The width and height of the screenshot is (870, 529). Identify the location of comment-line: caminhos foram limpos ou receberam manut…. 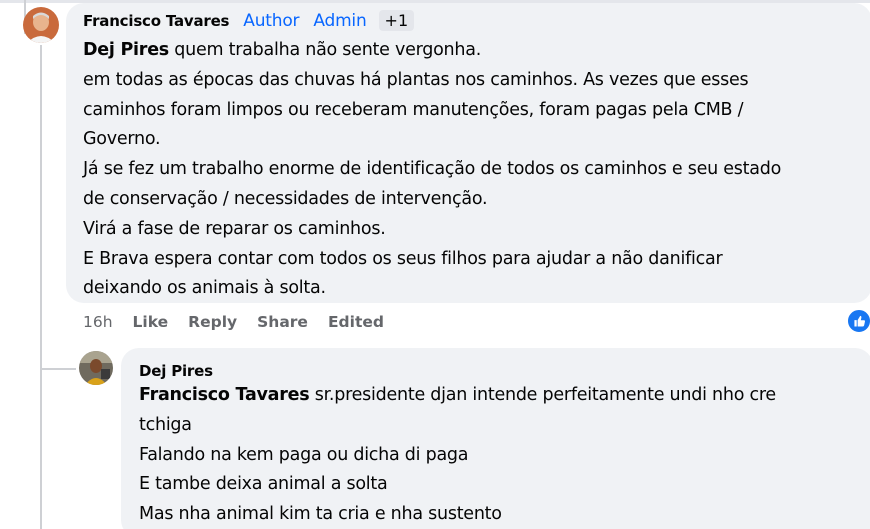
(413, 109).